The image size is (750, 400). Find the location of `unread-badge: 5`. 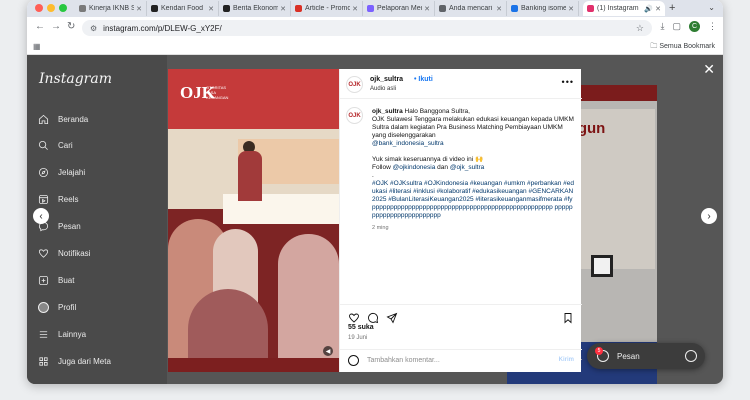

unread-badge: 5 is located at coordinates (599, 351).